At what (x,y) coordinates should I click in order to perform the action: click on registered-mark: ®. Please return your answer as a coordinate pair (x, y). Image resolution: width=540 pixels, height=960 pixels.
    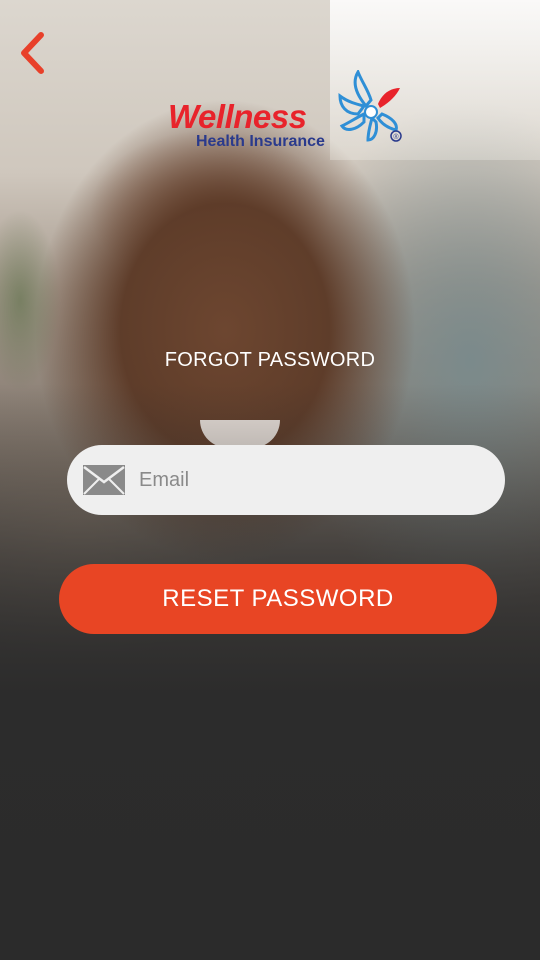
    Looking at the image, I should click on (396, 137).